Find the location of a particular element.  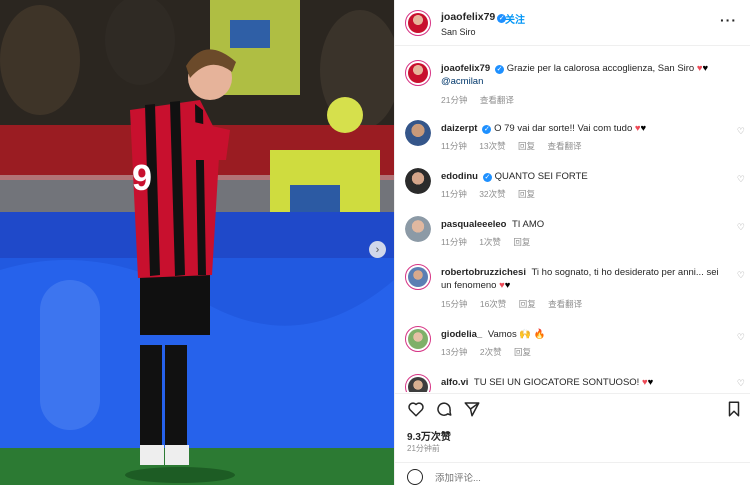

comment-username: pasqualeeeleo is located at coordinates (473, 224).